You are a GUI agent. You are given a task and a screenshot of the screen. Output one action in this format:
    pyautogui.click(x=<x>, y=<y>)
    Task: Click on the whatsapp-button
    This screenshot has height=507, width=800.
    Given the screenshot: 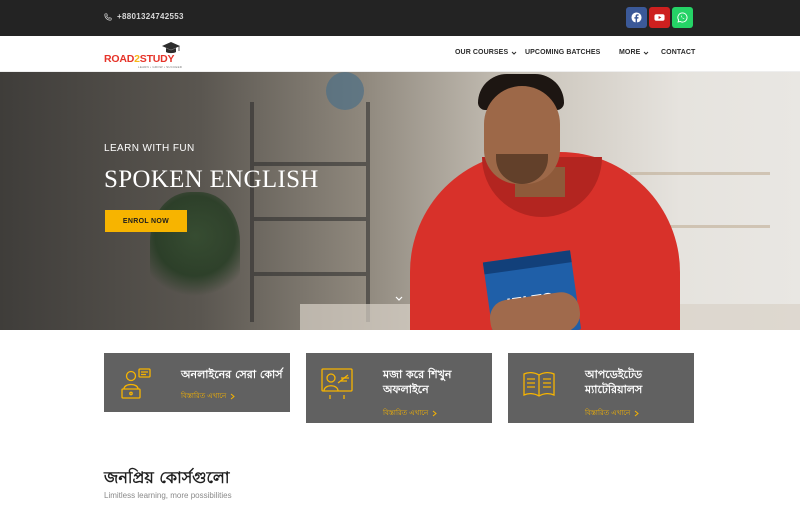 What is the action you would take?
    pyautogui.click(x=682, y=17)
    